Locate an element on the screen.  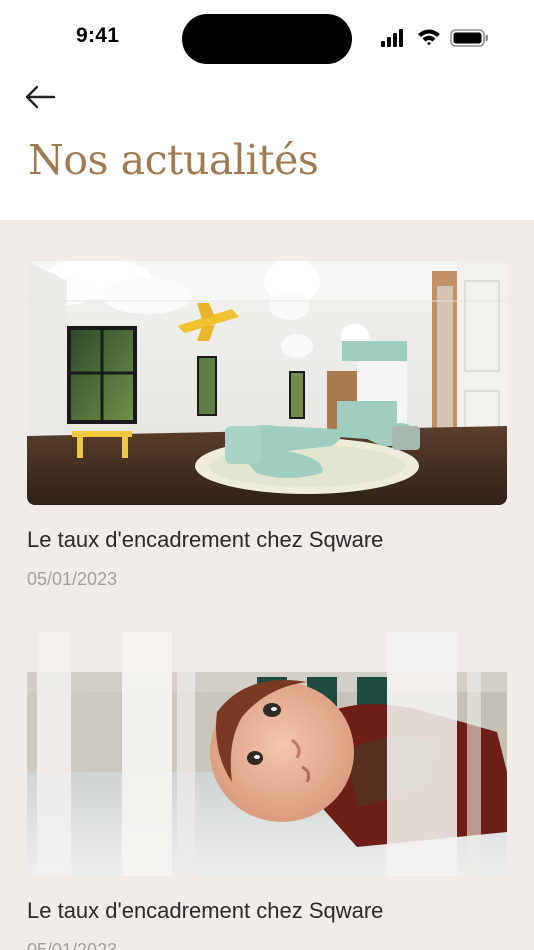
status-time: 9:41 is located at coordinates (98, 35).